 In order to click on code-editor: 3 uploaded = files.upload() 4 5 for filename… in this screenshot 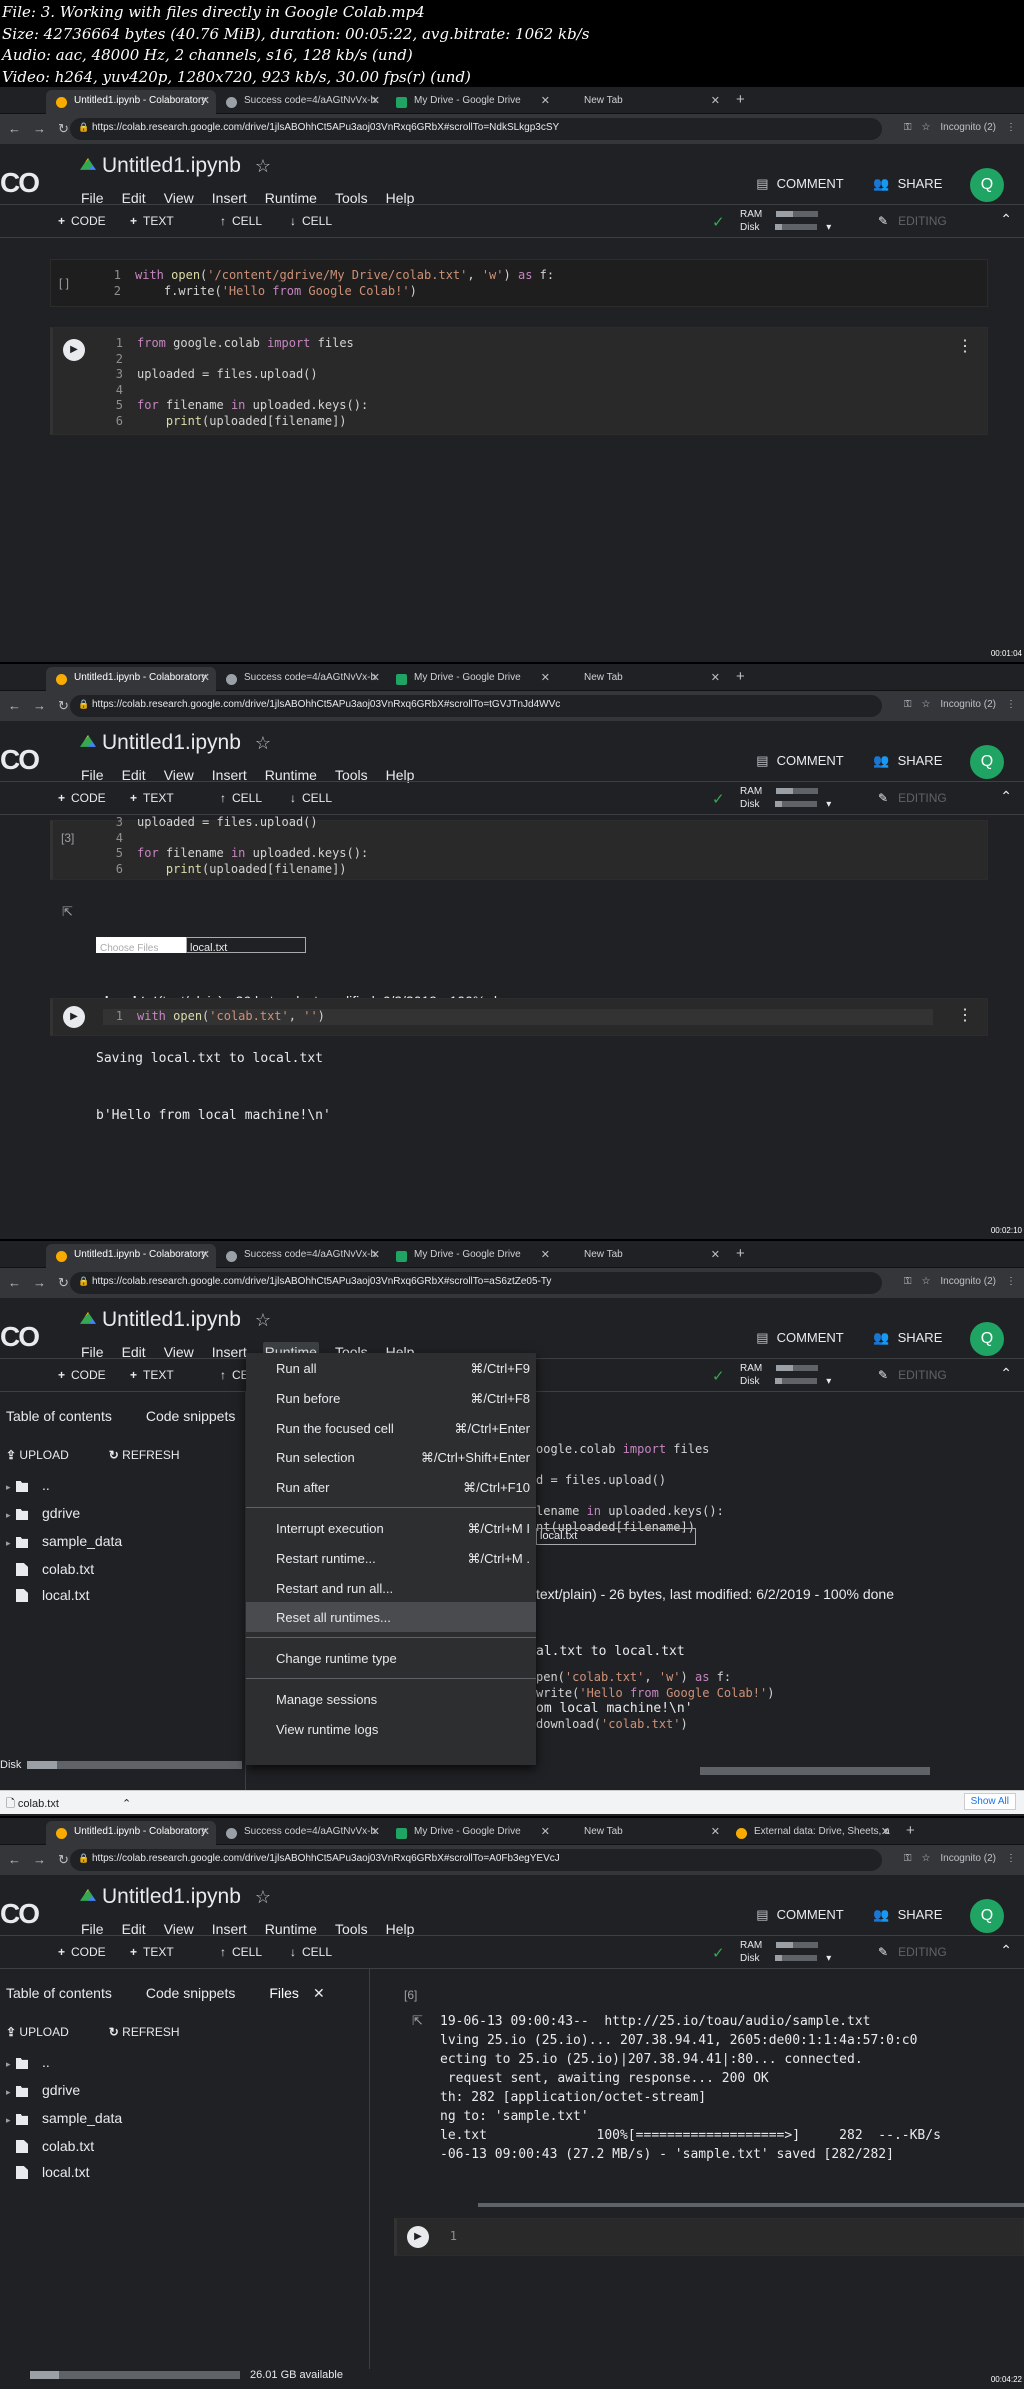, I will do `click(235, 846)`.